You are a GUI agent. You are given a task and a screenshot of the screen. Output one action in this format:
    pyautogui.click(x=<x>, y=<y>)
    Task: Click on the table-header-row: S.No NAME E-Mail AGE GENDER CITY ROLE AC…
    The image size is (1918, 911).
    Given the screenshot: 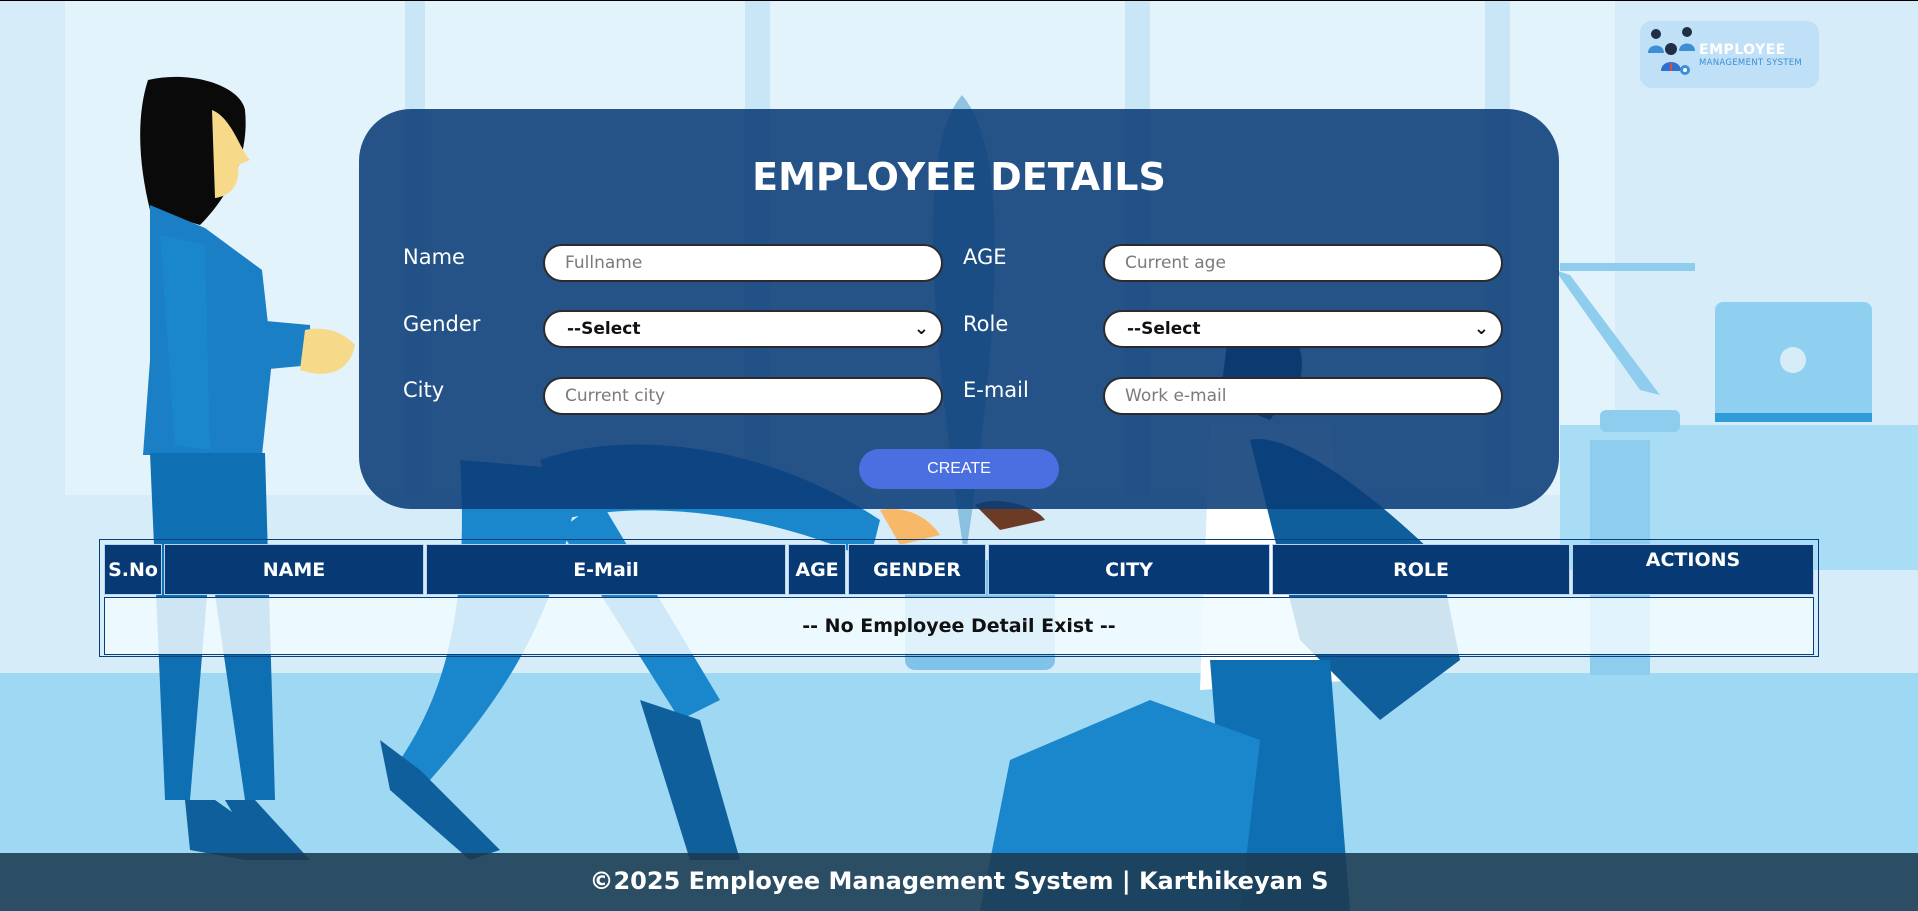 What is the action you would take?
    pyautogui.click(x=959, y=569)
    